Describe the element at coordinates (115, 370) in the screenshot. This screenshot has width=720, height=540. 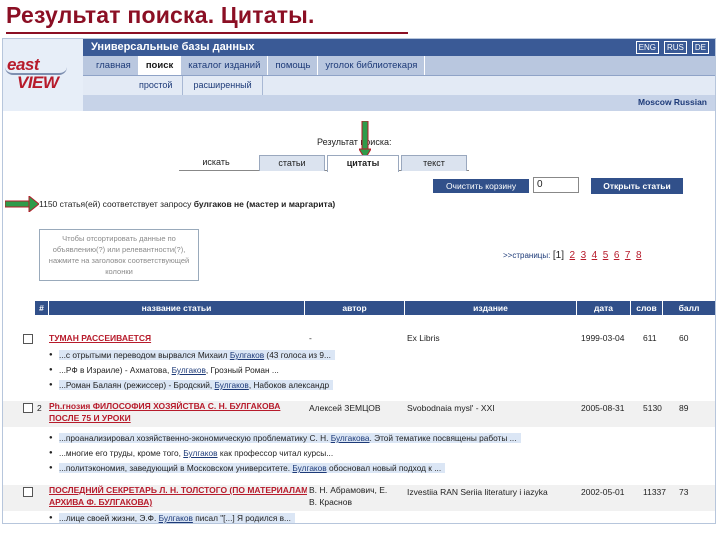
I see `snippet-pre: ...РФ в Израиле) - Ахматова,` at that location.